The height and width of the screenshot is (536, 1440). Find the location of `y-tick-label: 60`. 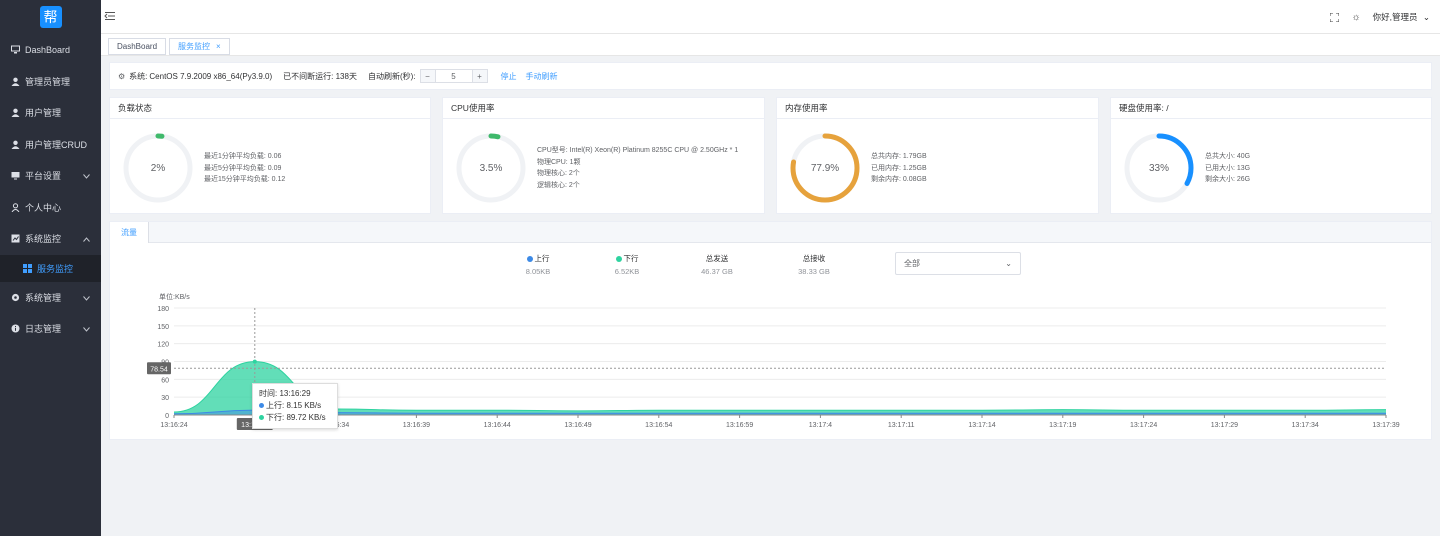

y-tick-label: 60 is located at coordinates (165, 380).